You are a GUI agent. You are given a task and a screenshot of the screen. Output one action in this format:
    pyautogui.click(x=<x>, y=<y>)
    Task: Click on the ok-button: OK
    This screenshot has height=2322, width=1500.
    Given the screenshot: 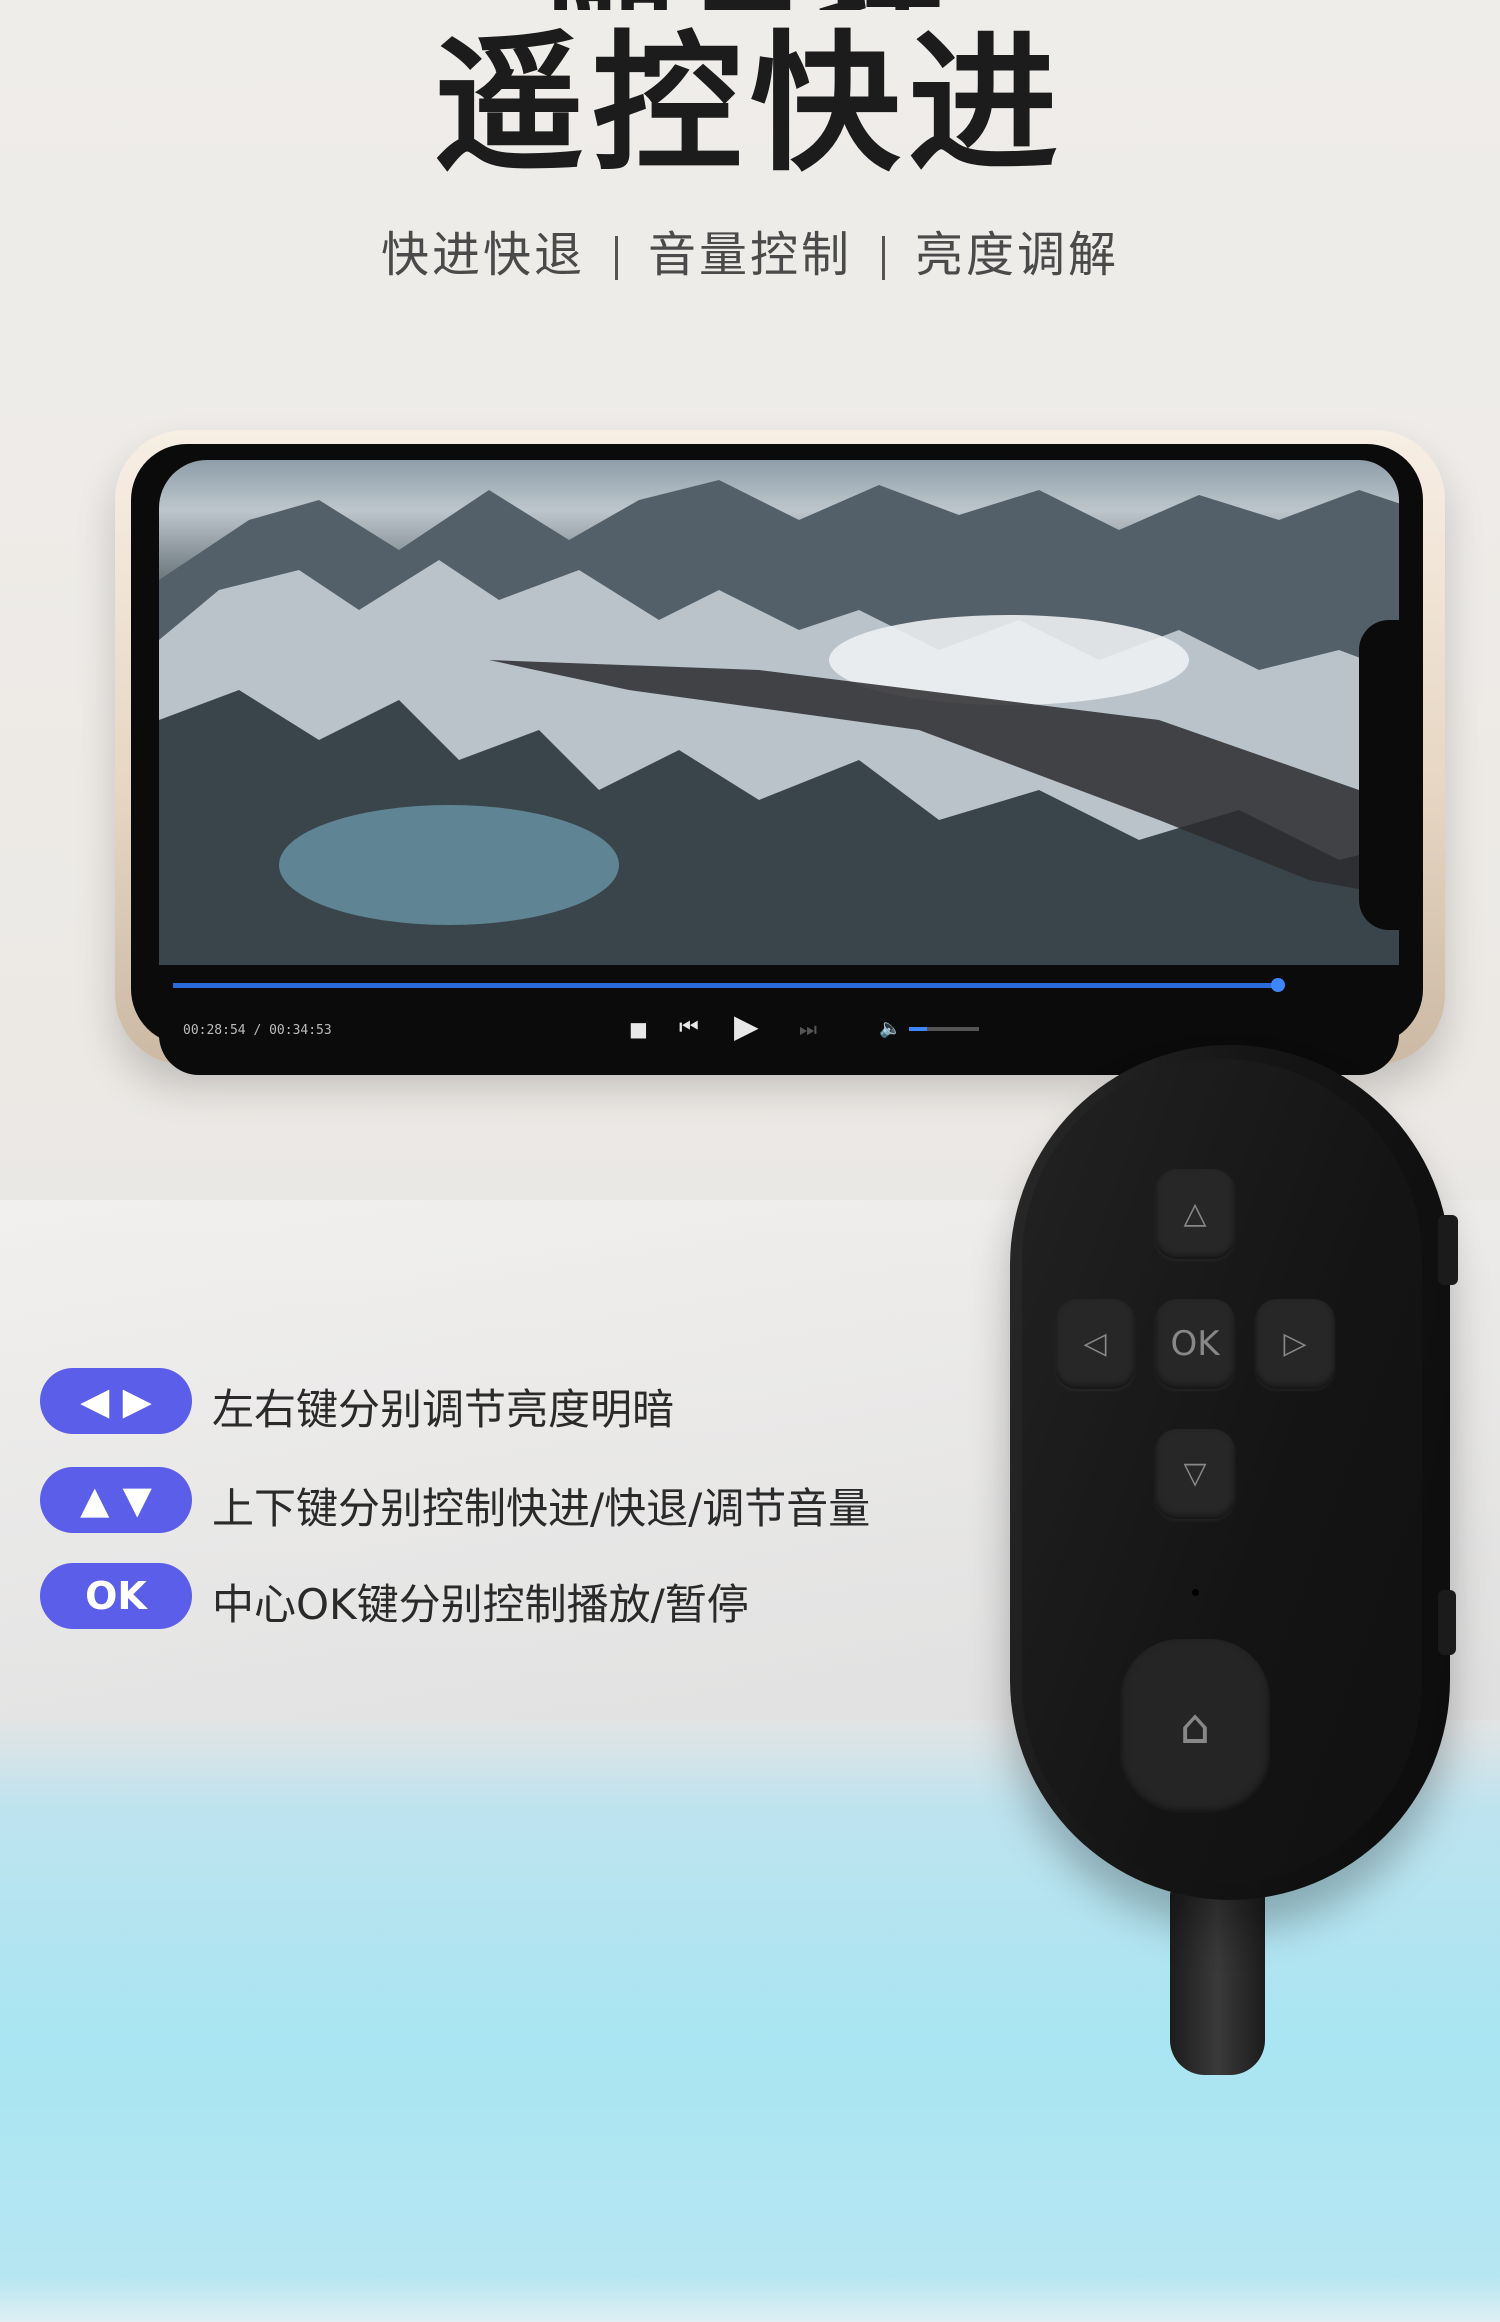 What is the action you would take?
    pyautogui.click(x=1195, y=1344)
    